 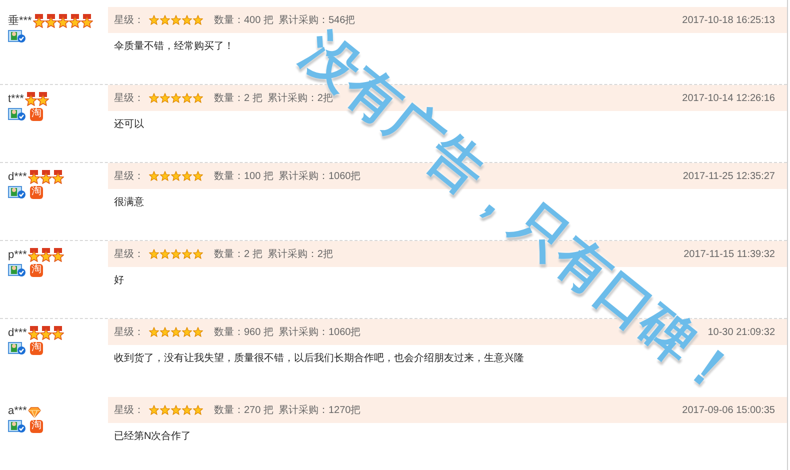 What do you see at coordinates (244, 177) in the screenshot?
I see `quantity-text: 数量：100 把` at bounding box center [244, 177].